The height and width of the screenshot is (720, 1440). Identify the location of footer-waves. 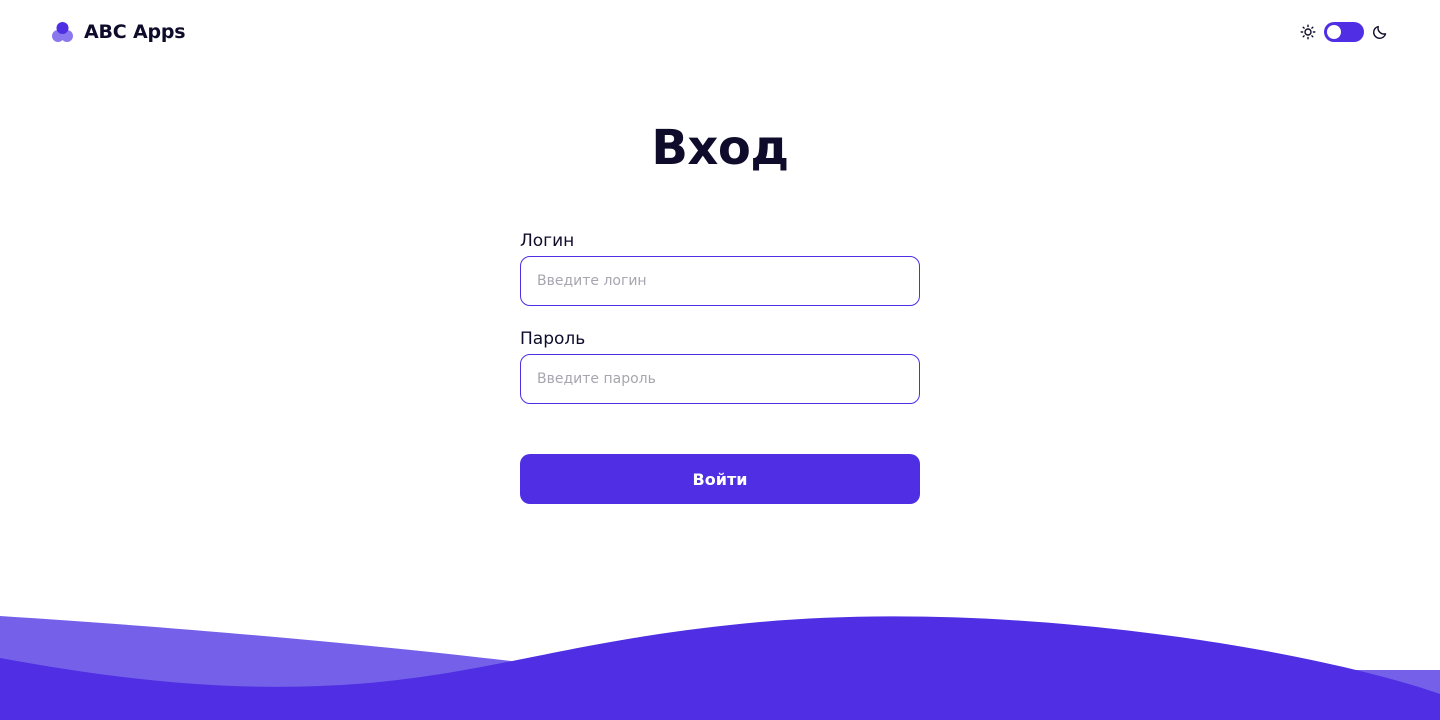
(720, 668).